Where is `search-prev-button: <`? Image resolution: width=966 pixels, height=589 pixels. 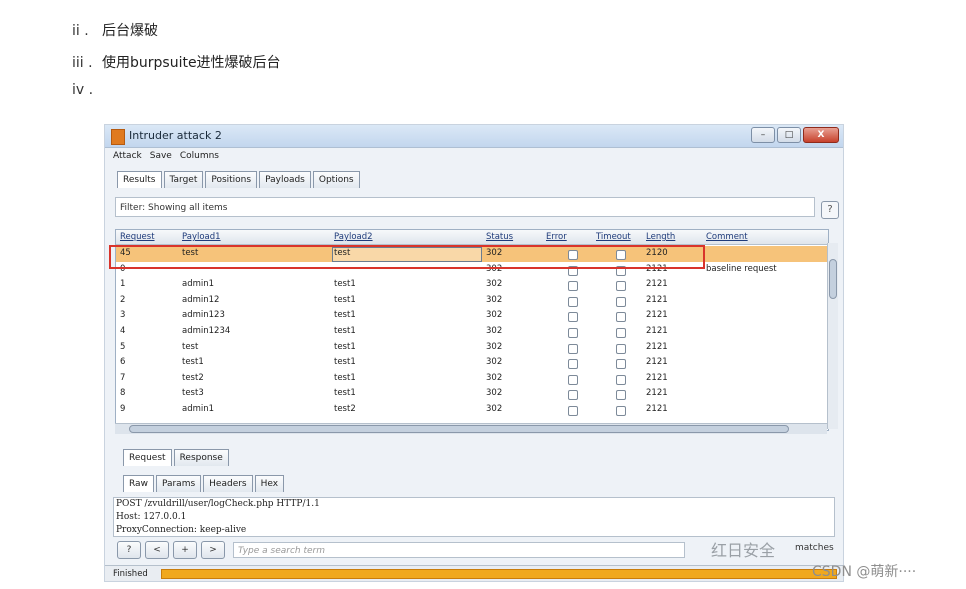
search-prev-button: < is located at coordinates (157, 550).